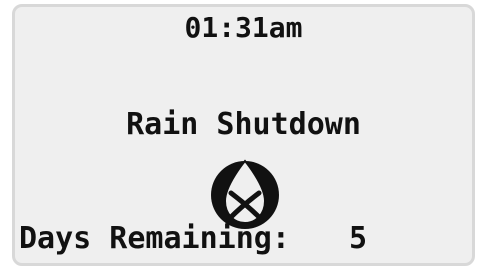 This screenshot has height=274, width=485. Describe the element at coordinates (358, 238) in the screenshot. I see `days-remaining-value: 5` at that location.